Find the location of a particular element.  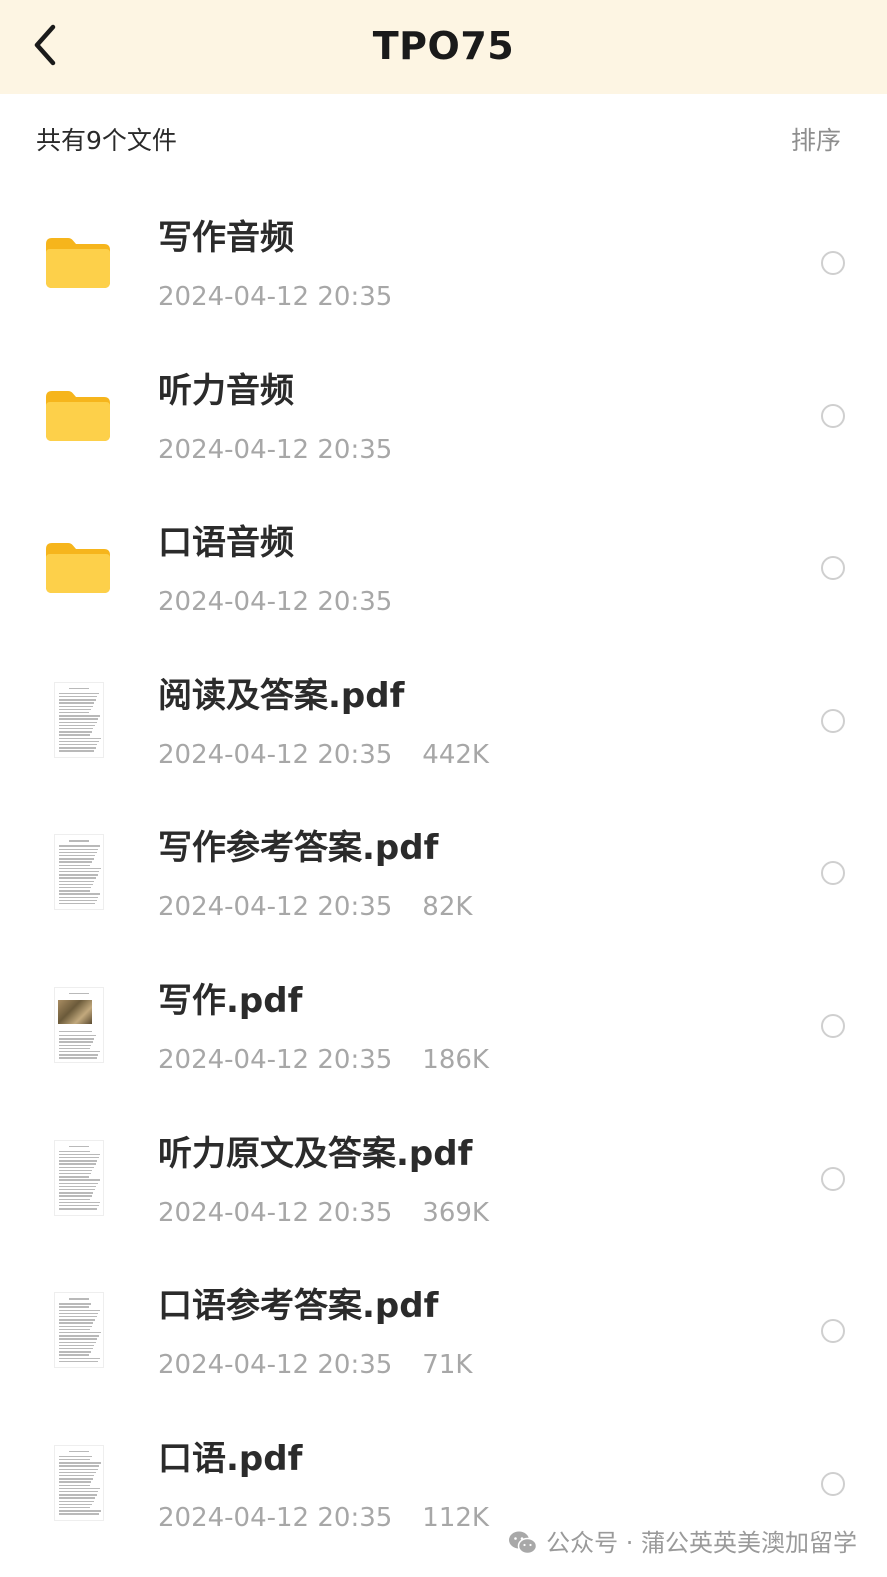

file-row: 口语参考答案.pdf 2024-04-12 20:35 71K is located at coordinates (443, 1330).